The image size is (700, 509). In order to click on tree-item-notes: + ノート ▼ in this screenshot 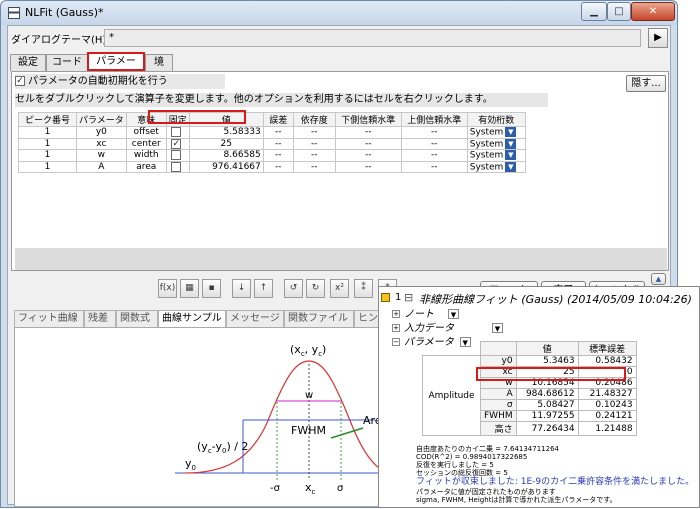, I will do `click(425, 312)`.